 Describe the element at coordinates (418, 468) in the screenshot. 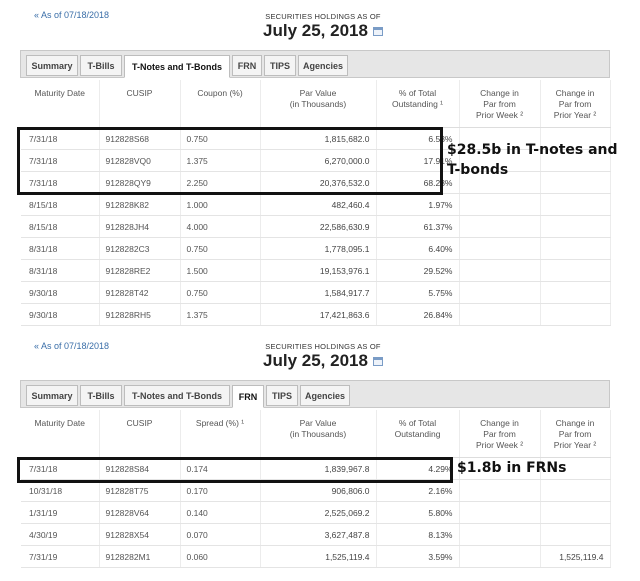

I see `table-cell: 4.29%` at that location.